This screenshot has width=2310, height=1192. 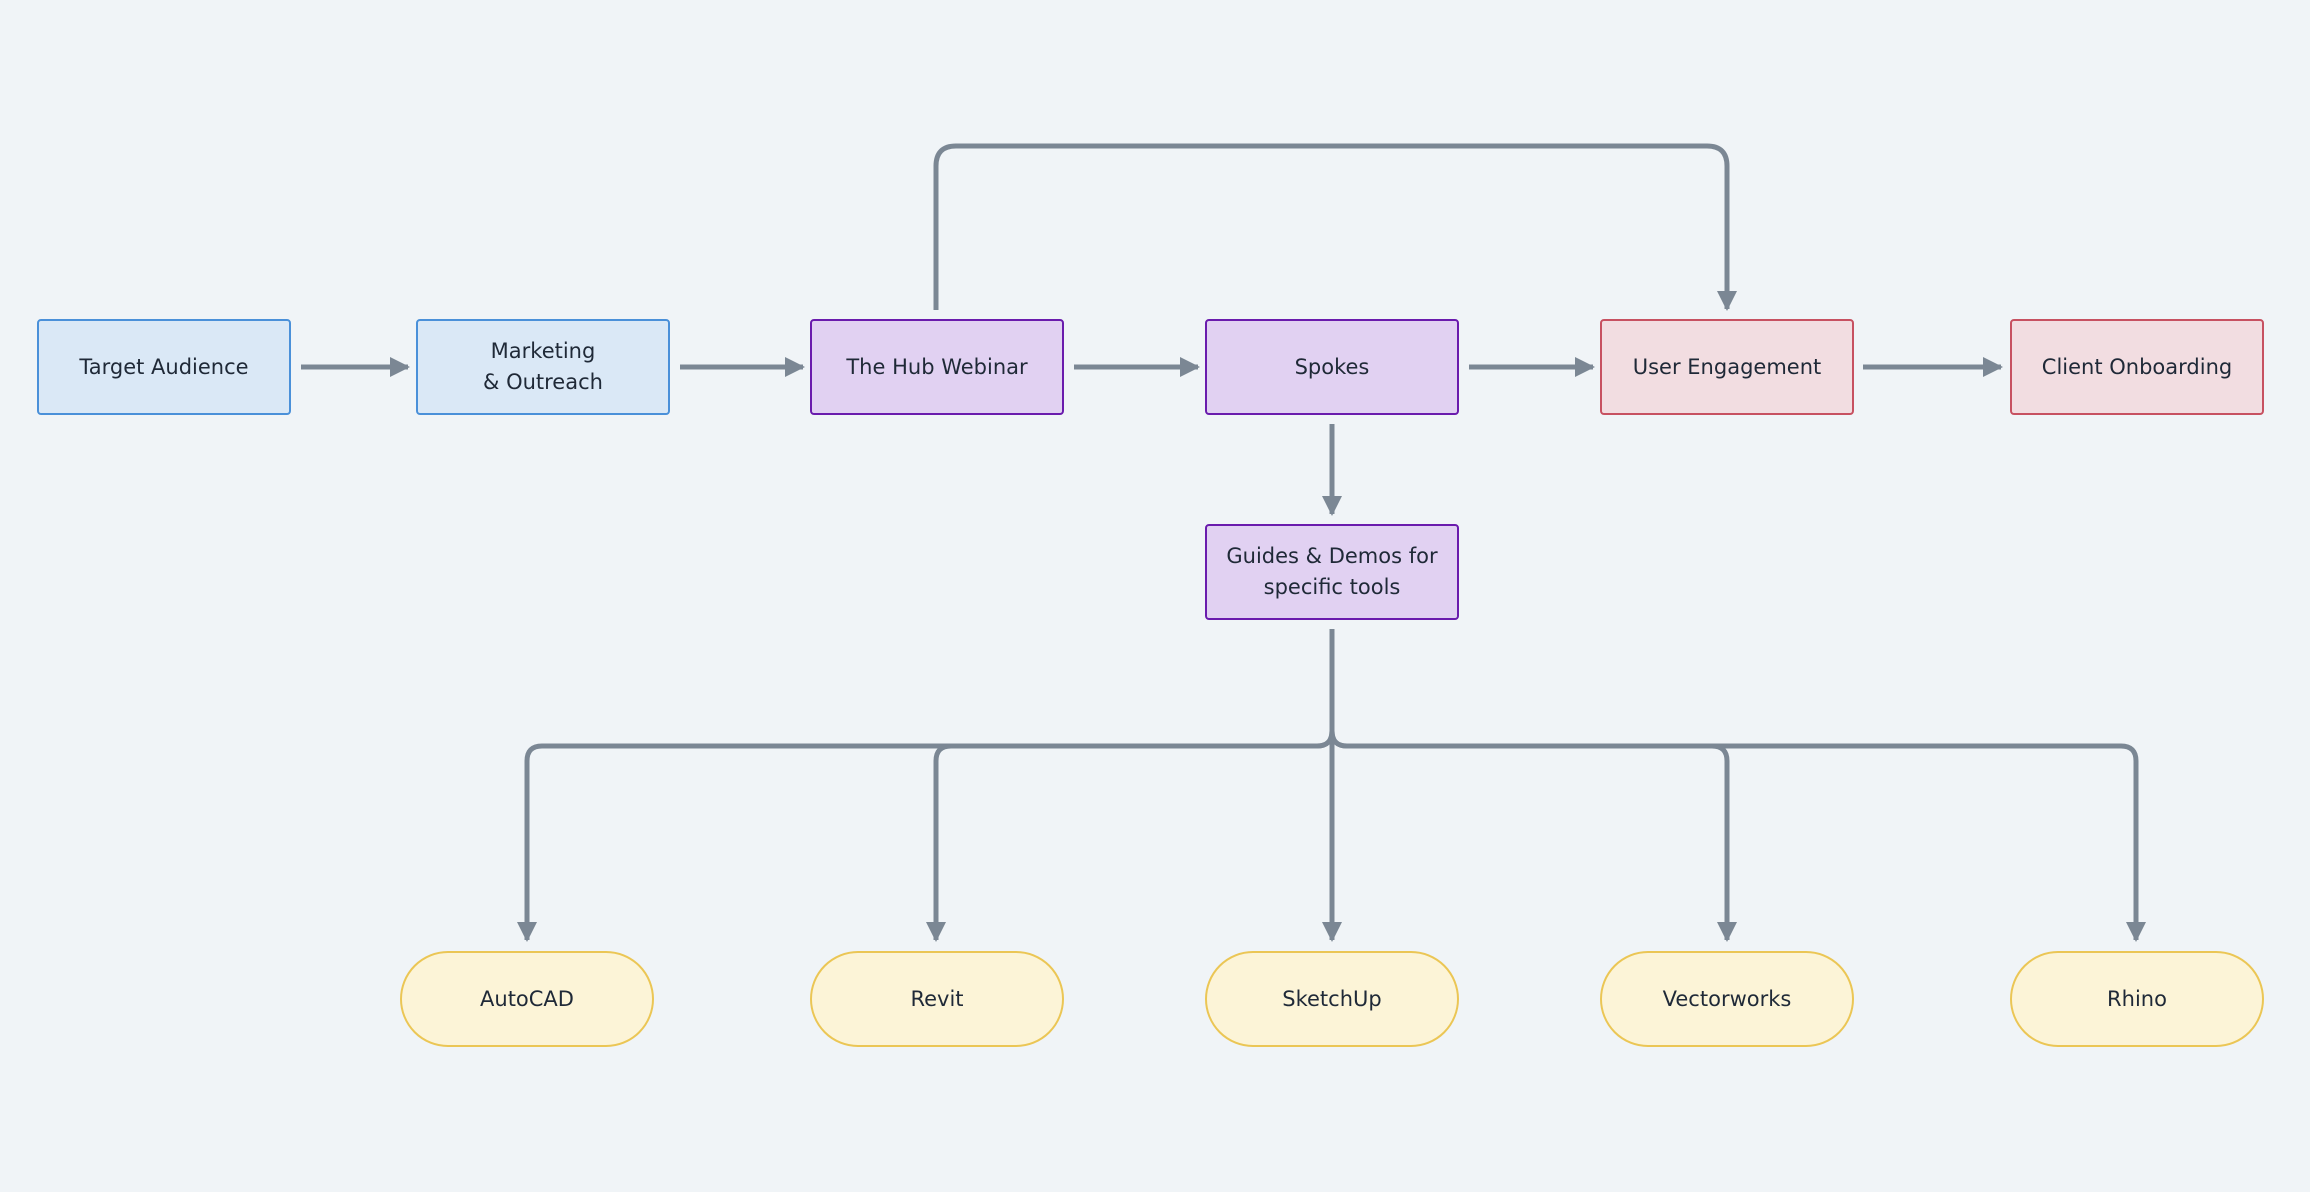 I want to click on edge-guides-to-autocad, so click(x=926, y=785).